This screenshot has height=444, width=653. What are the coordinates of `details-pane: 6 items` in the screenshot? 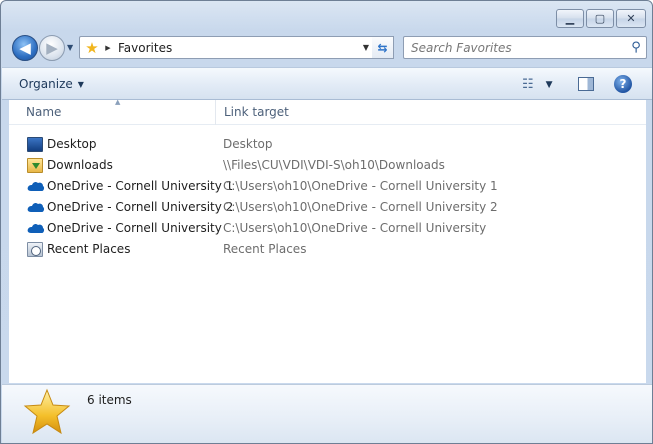 It's located at (327, 413).